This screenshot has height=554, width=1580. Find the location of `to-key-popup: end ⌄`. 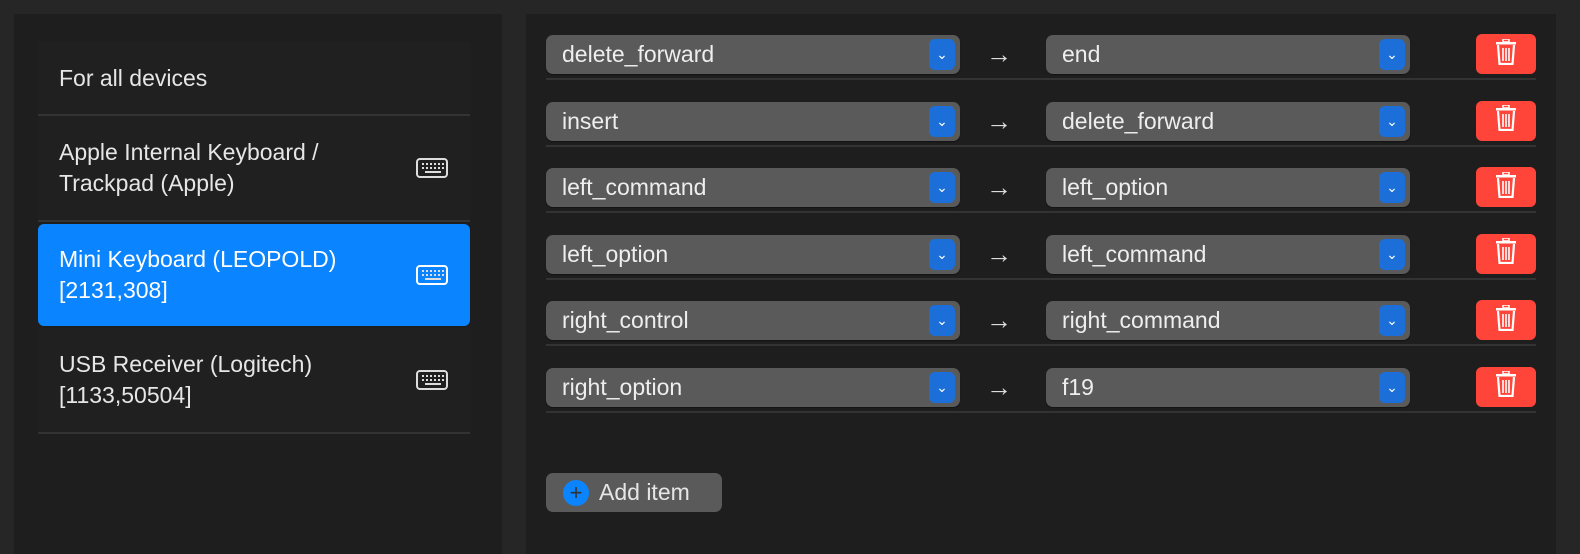

to-key-popup: end ⌄ is located at coordinates (1228, 54).